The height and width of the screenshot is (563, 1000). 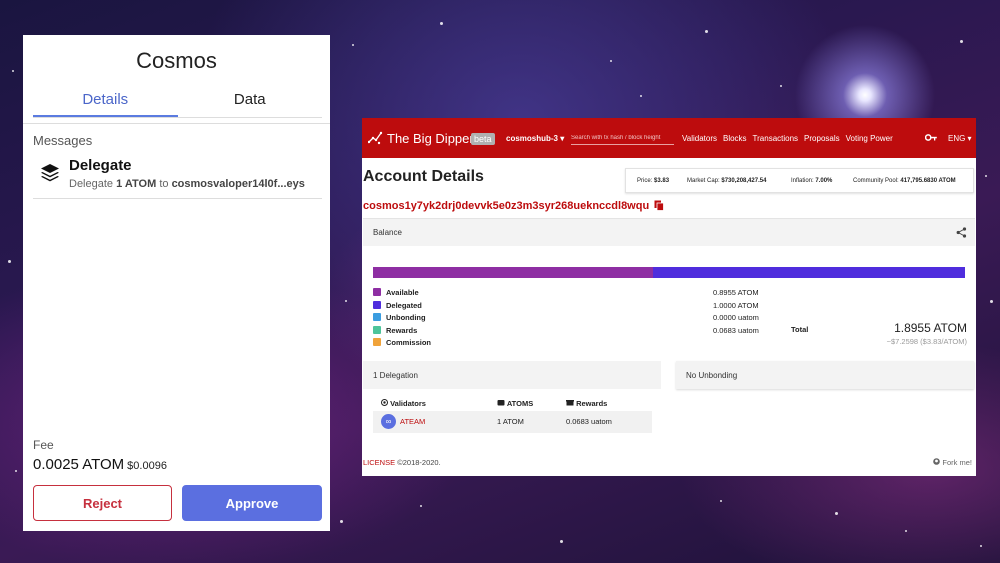 I want to click on tab-details: Details, so click(x=105, y=103).